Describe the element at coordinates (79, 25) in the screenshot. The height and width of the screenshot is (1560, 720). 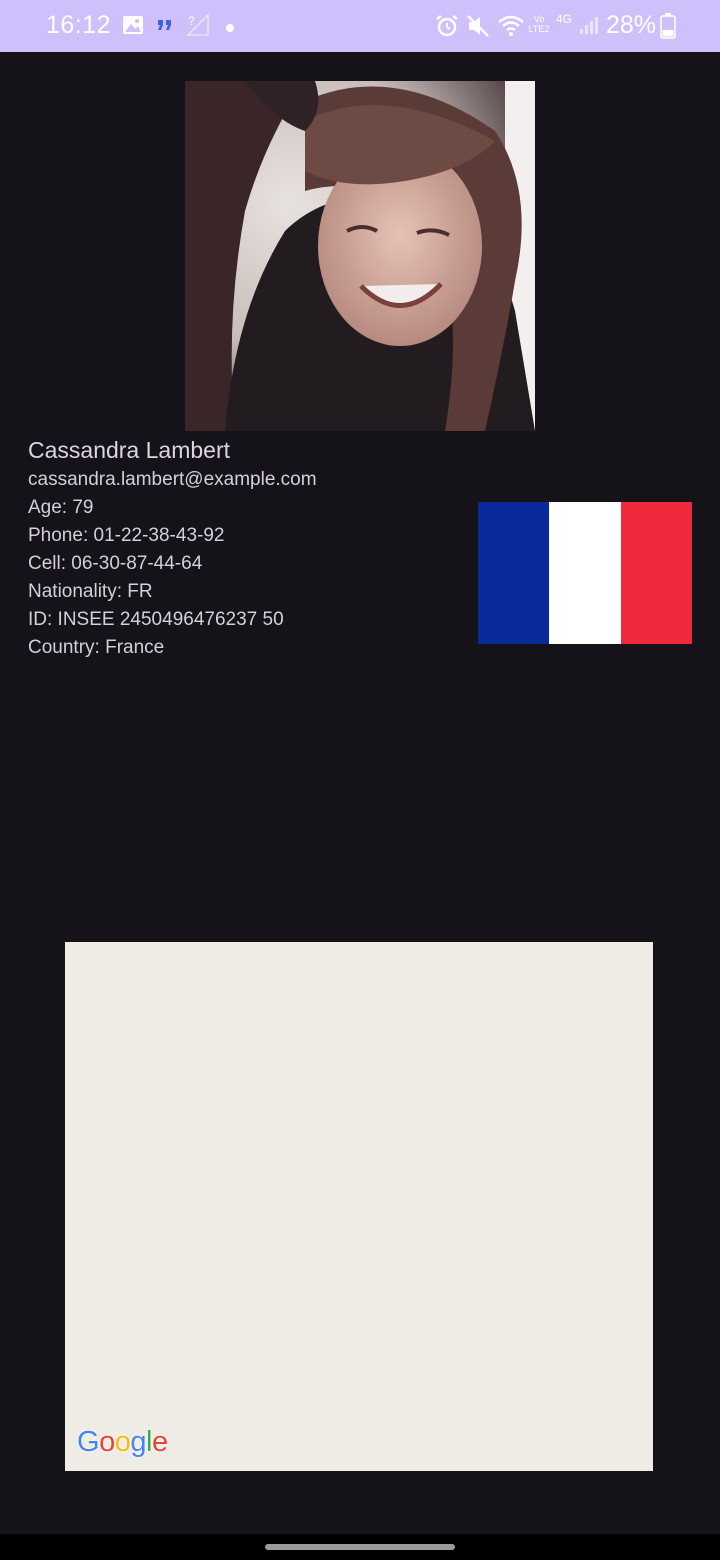
I see `status-time: 16:12` at that location.